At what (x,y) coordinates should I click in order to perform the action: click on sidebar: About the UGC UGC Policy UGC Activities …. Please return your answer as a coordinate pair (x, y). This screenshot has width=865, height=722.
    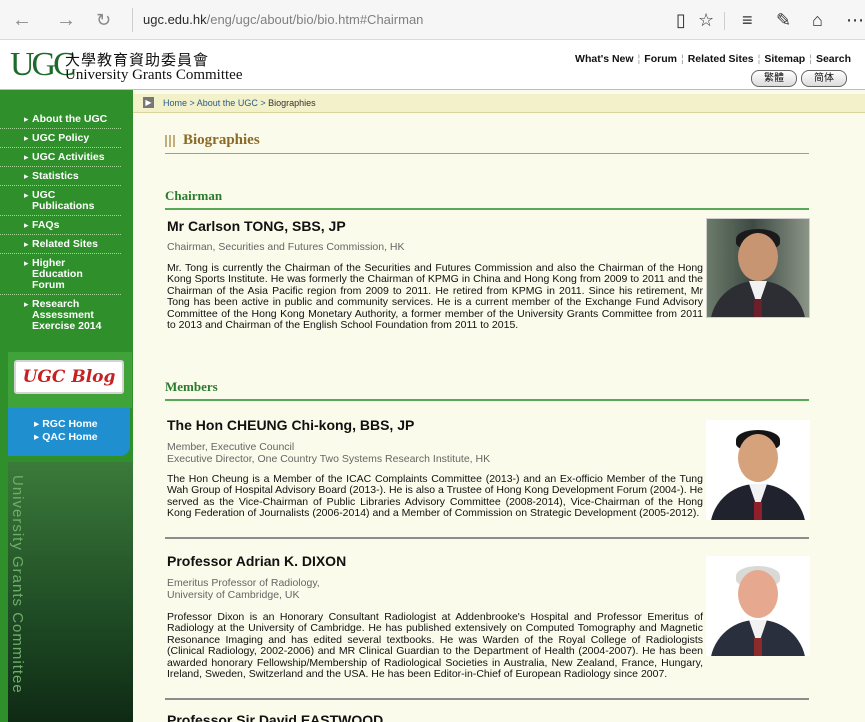
    Looking at the image, I should click on (66, 406).